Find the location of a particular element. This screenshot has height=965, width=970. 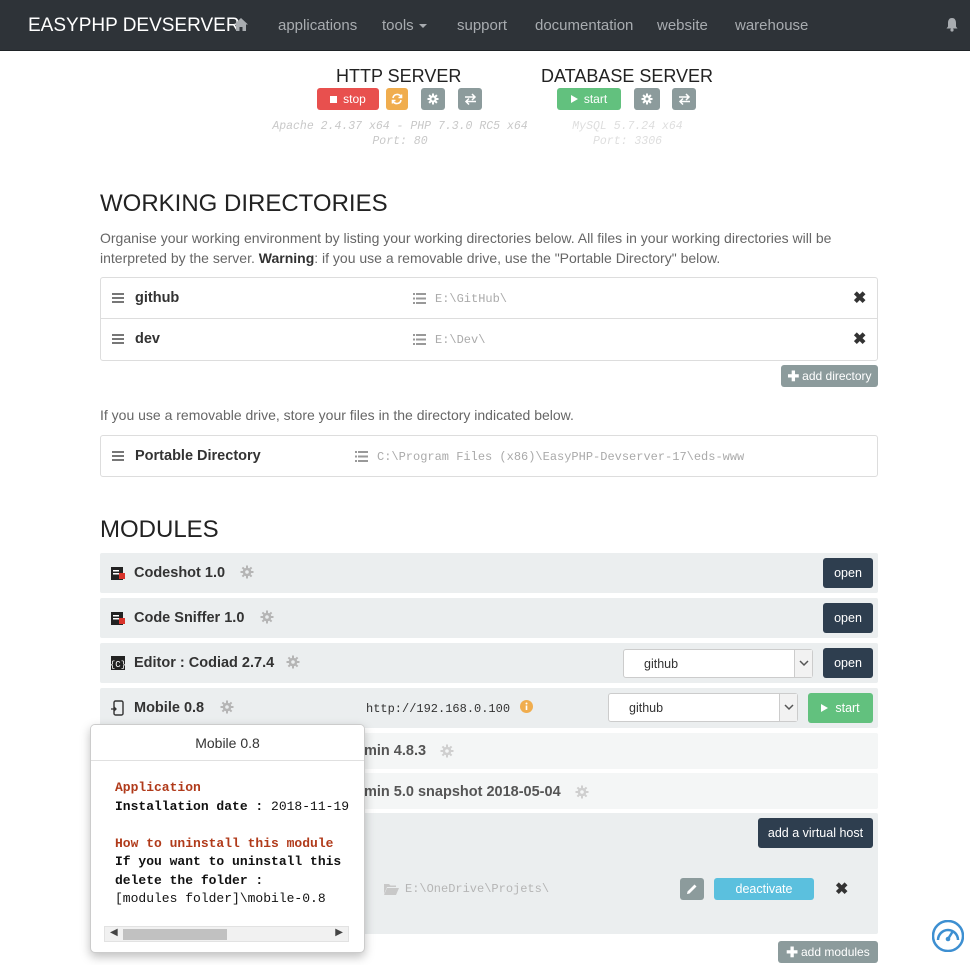

http-stop-label: stop is located at coordinates (354, 99).